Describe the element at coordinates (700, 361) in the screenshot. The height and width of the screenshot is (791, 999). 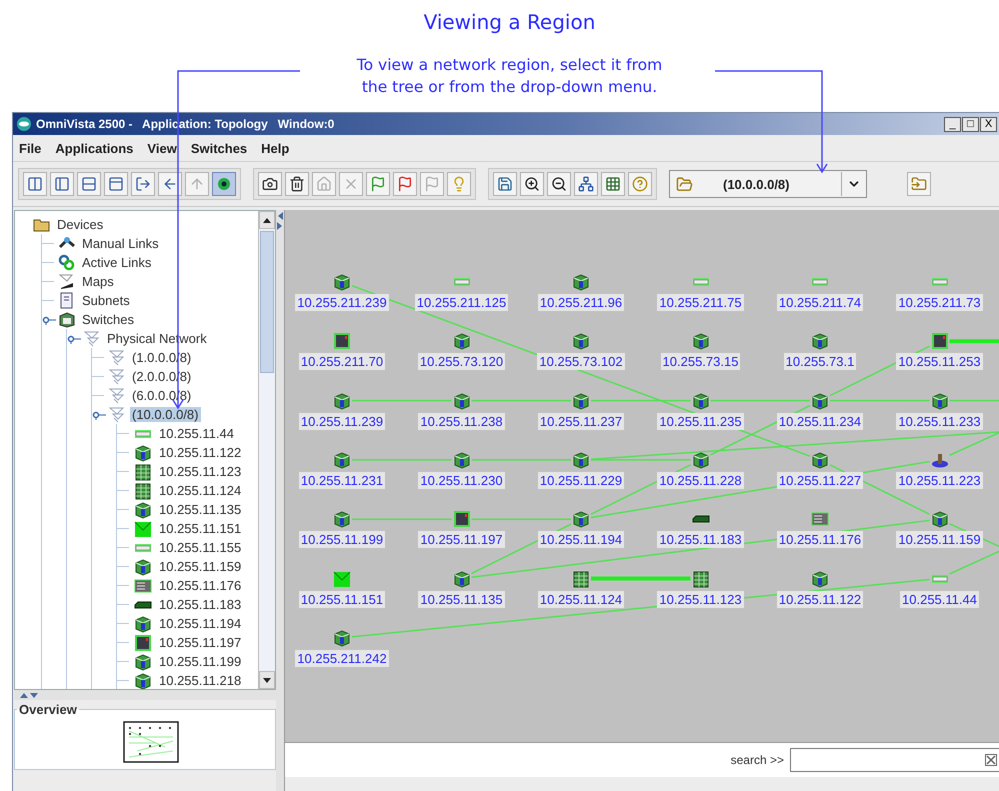
I see `node-label: 10.255.73.15` at that location.